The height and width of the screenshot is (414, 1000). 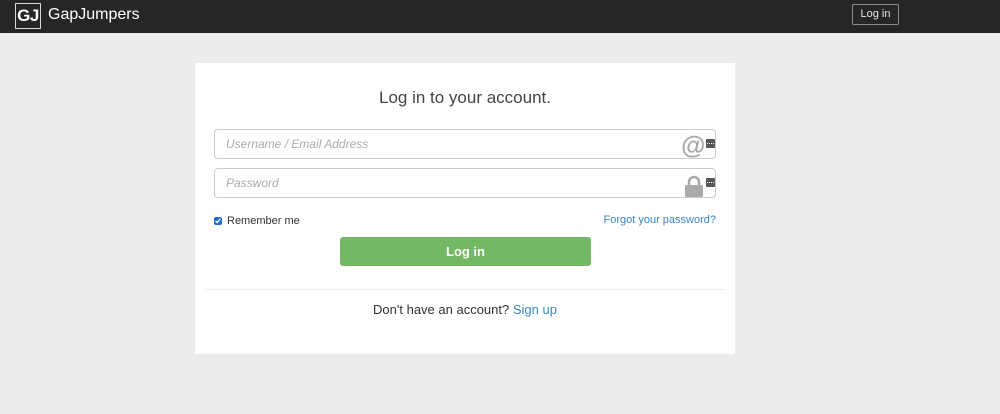 What do you see at coordinates (263, 221) in the screenshot?
I see `remember-me-label: Remember me` at bounding box center [263, 221].